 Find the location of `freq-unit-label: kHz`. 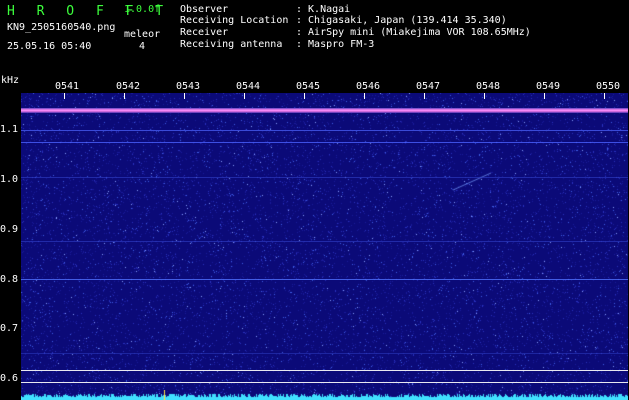

freq-unit-label: kHz is located at coordinates (10, 80).